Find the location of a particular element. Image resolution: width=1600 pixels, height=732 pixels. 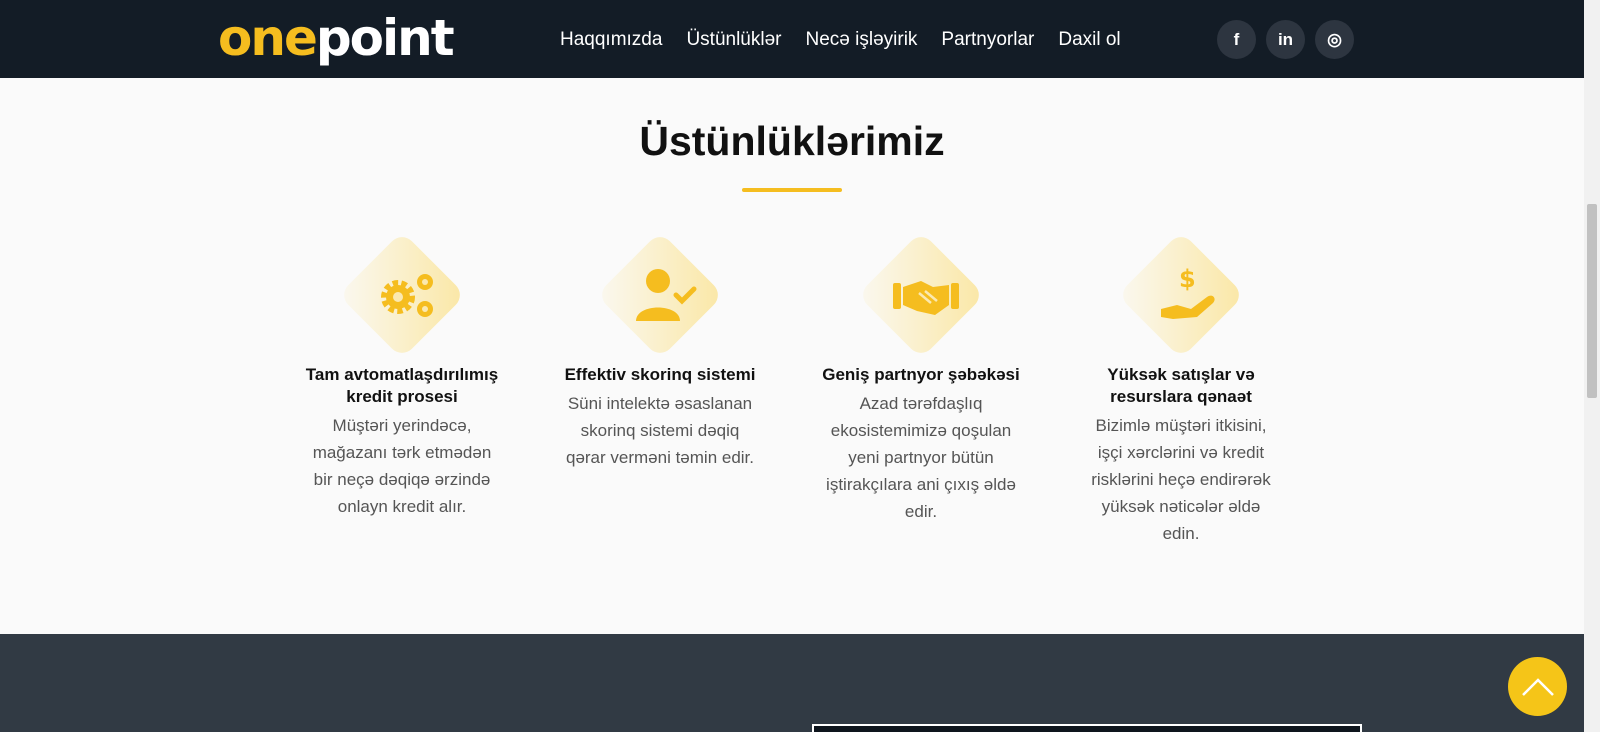

nav-partnyorlar: Partnyorlar is located at coordinates (987, 40).